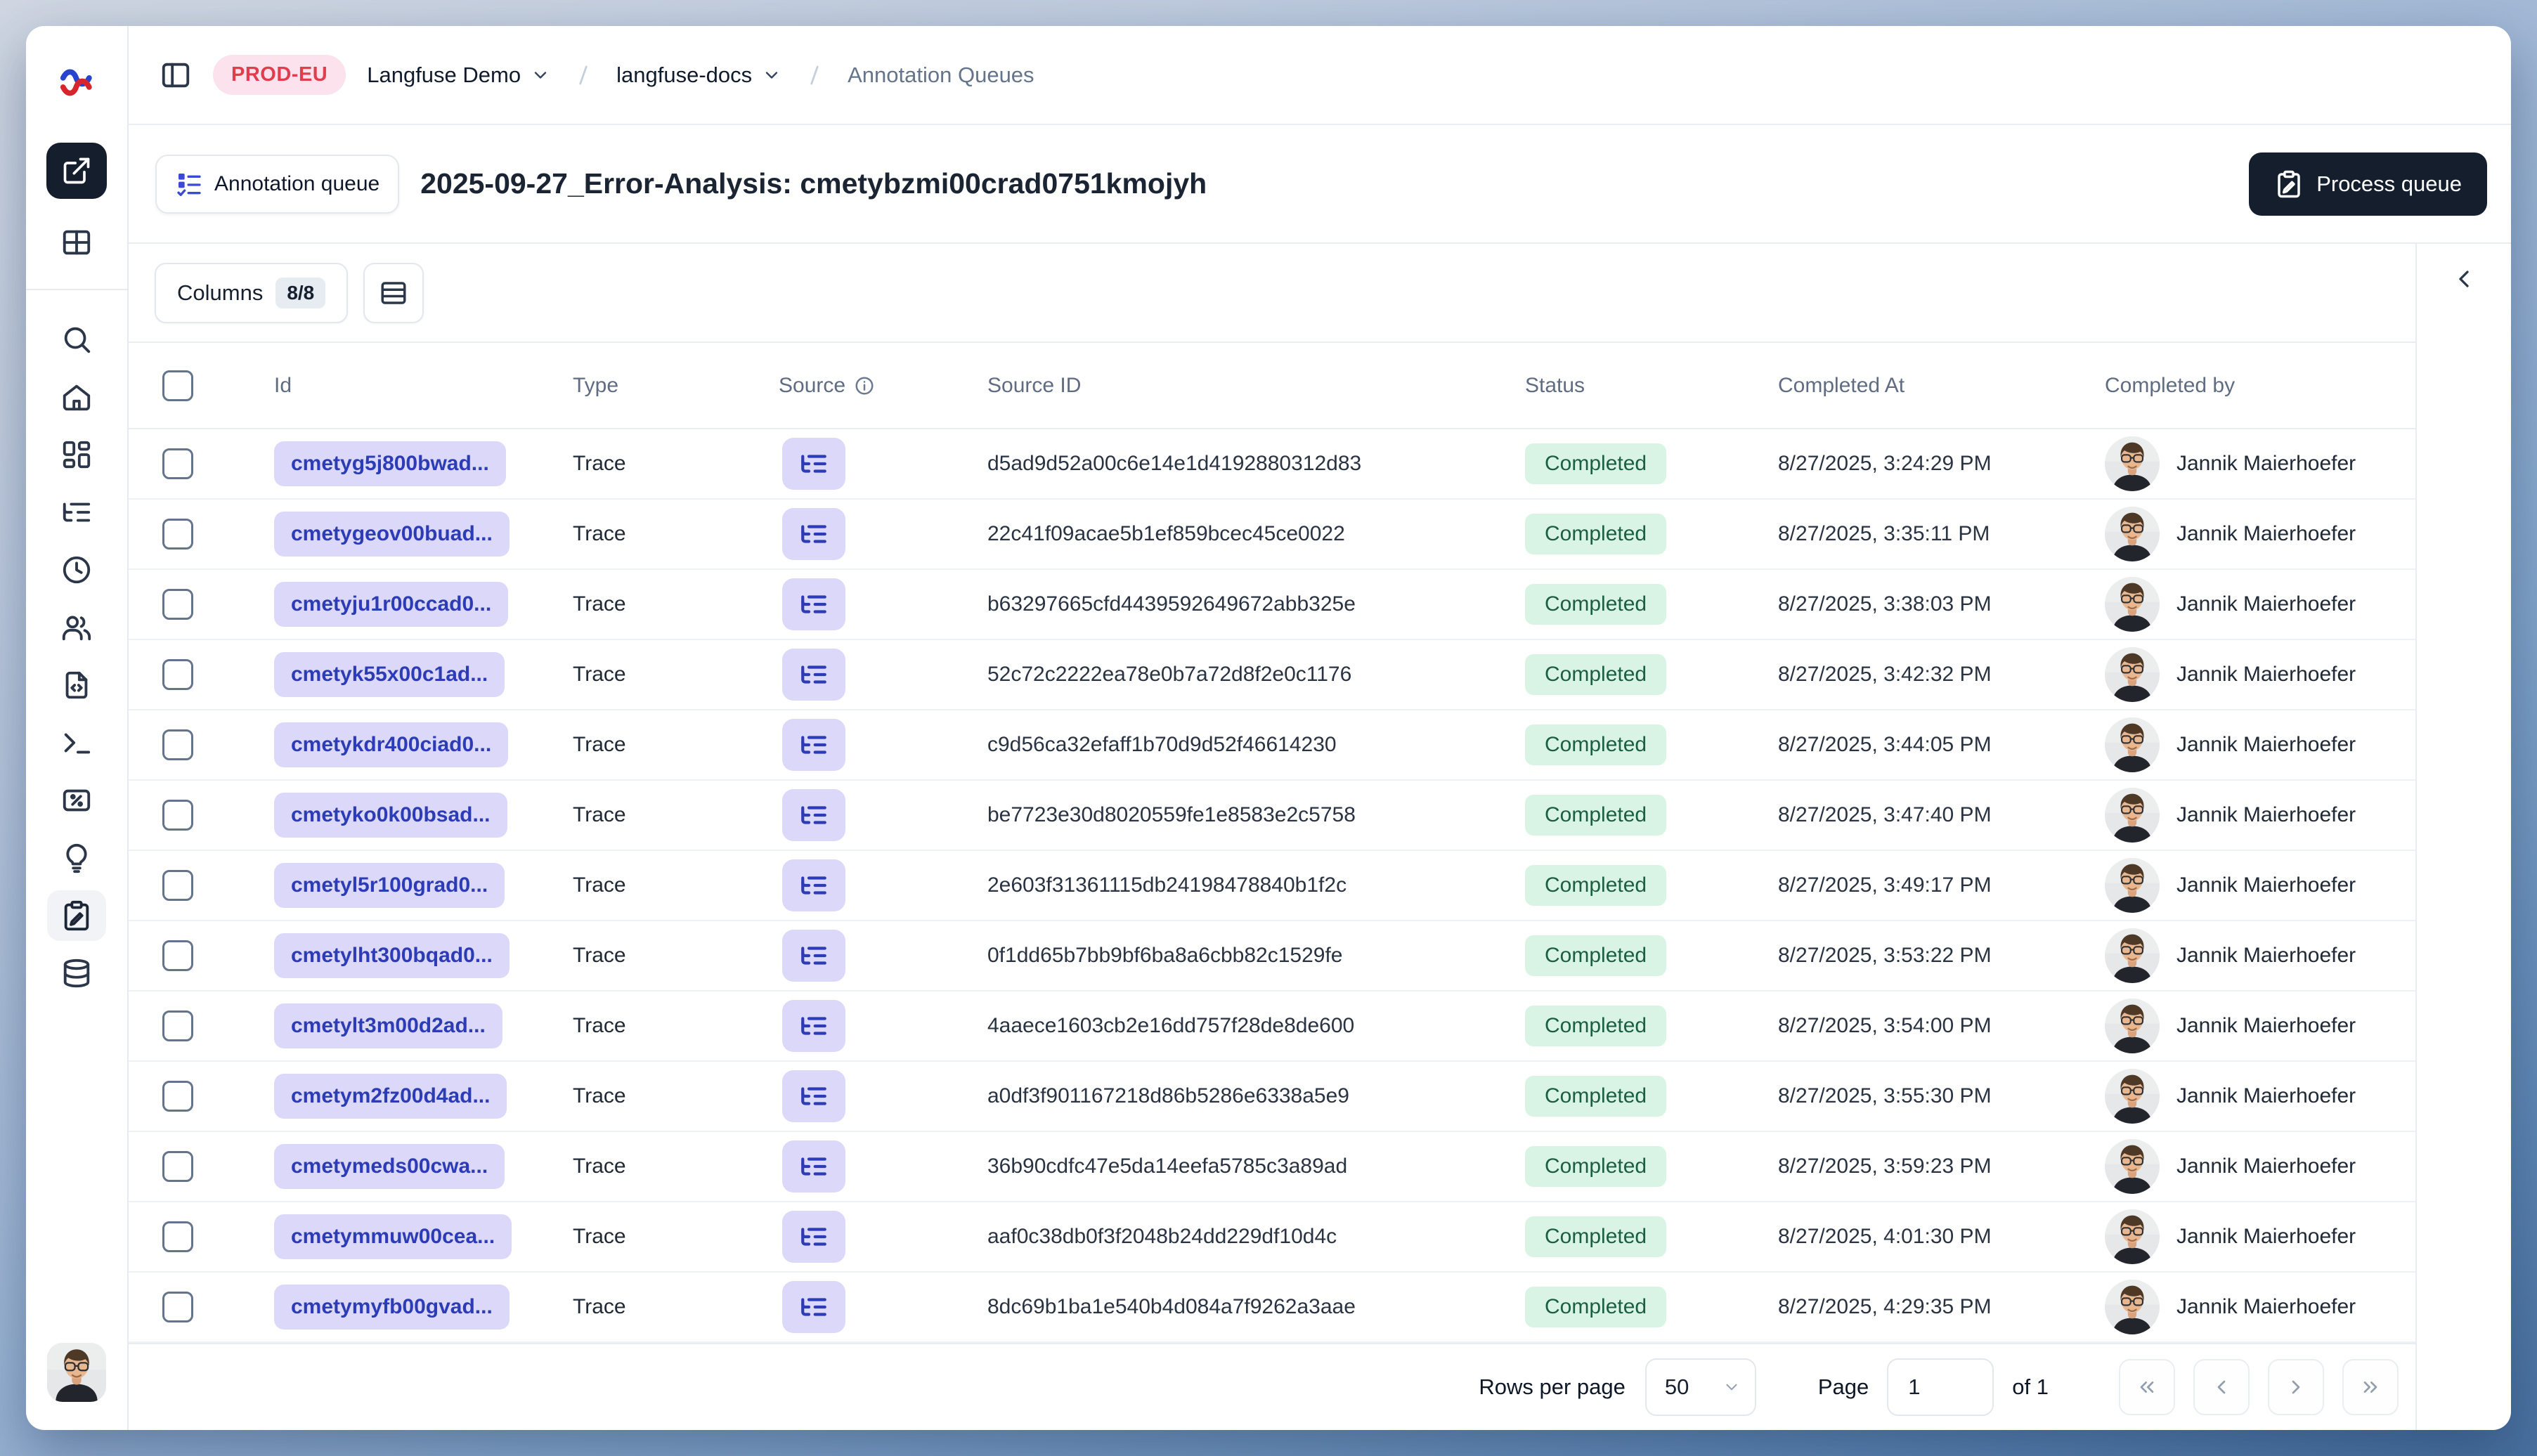 Image resolution: width=2537 pixels, height=1456 pixels. Describe the element at coordinates (2147, 1387) in the screenshot. I see `first-page-button` at that location.